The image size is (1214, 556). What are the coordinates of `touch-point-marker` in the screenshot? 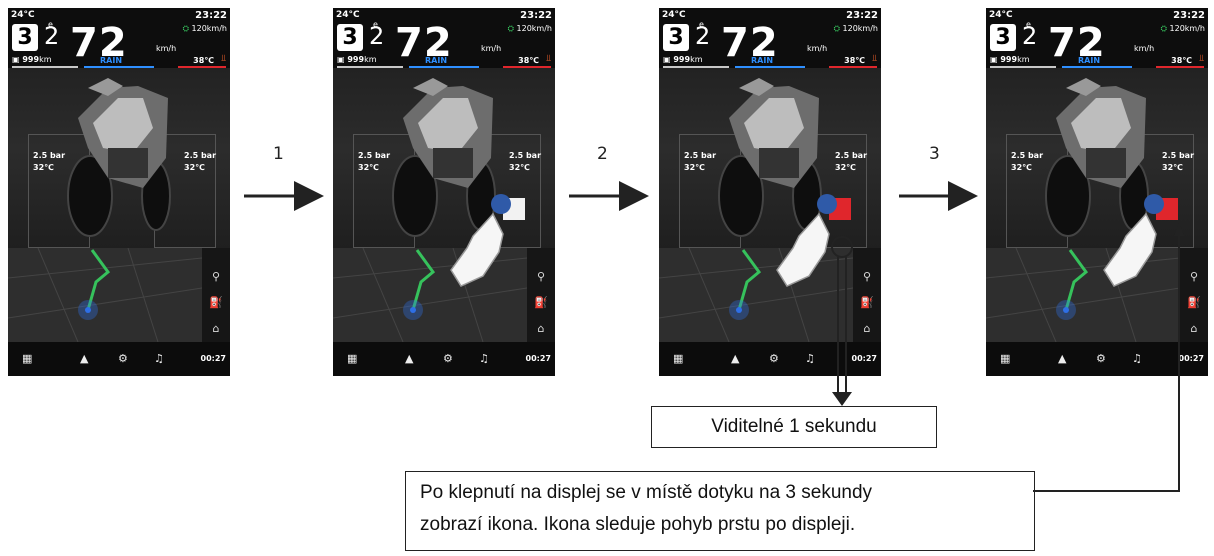 It's located at (842, 247).